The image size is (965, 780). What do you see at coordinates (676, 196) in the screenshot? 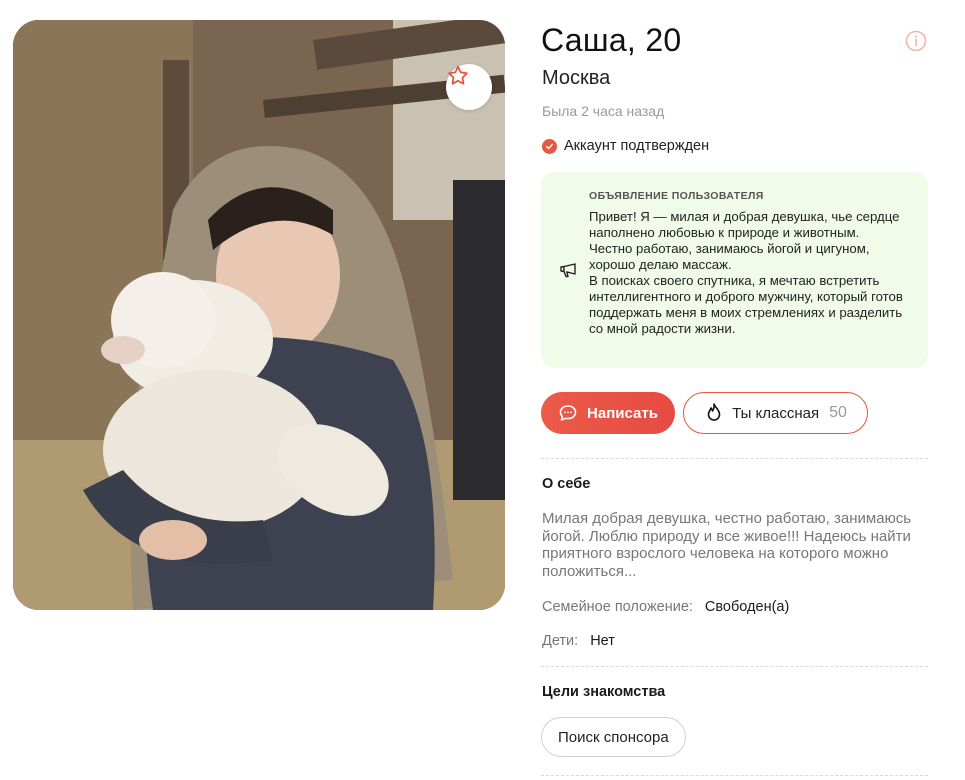
I see `ad-title: Объявление пользователя` at bounding box center [676, 196].